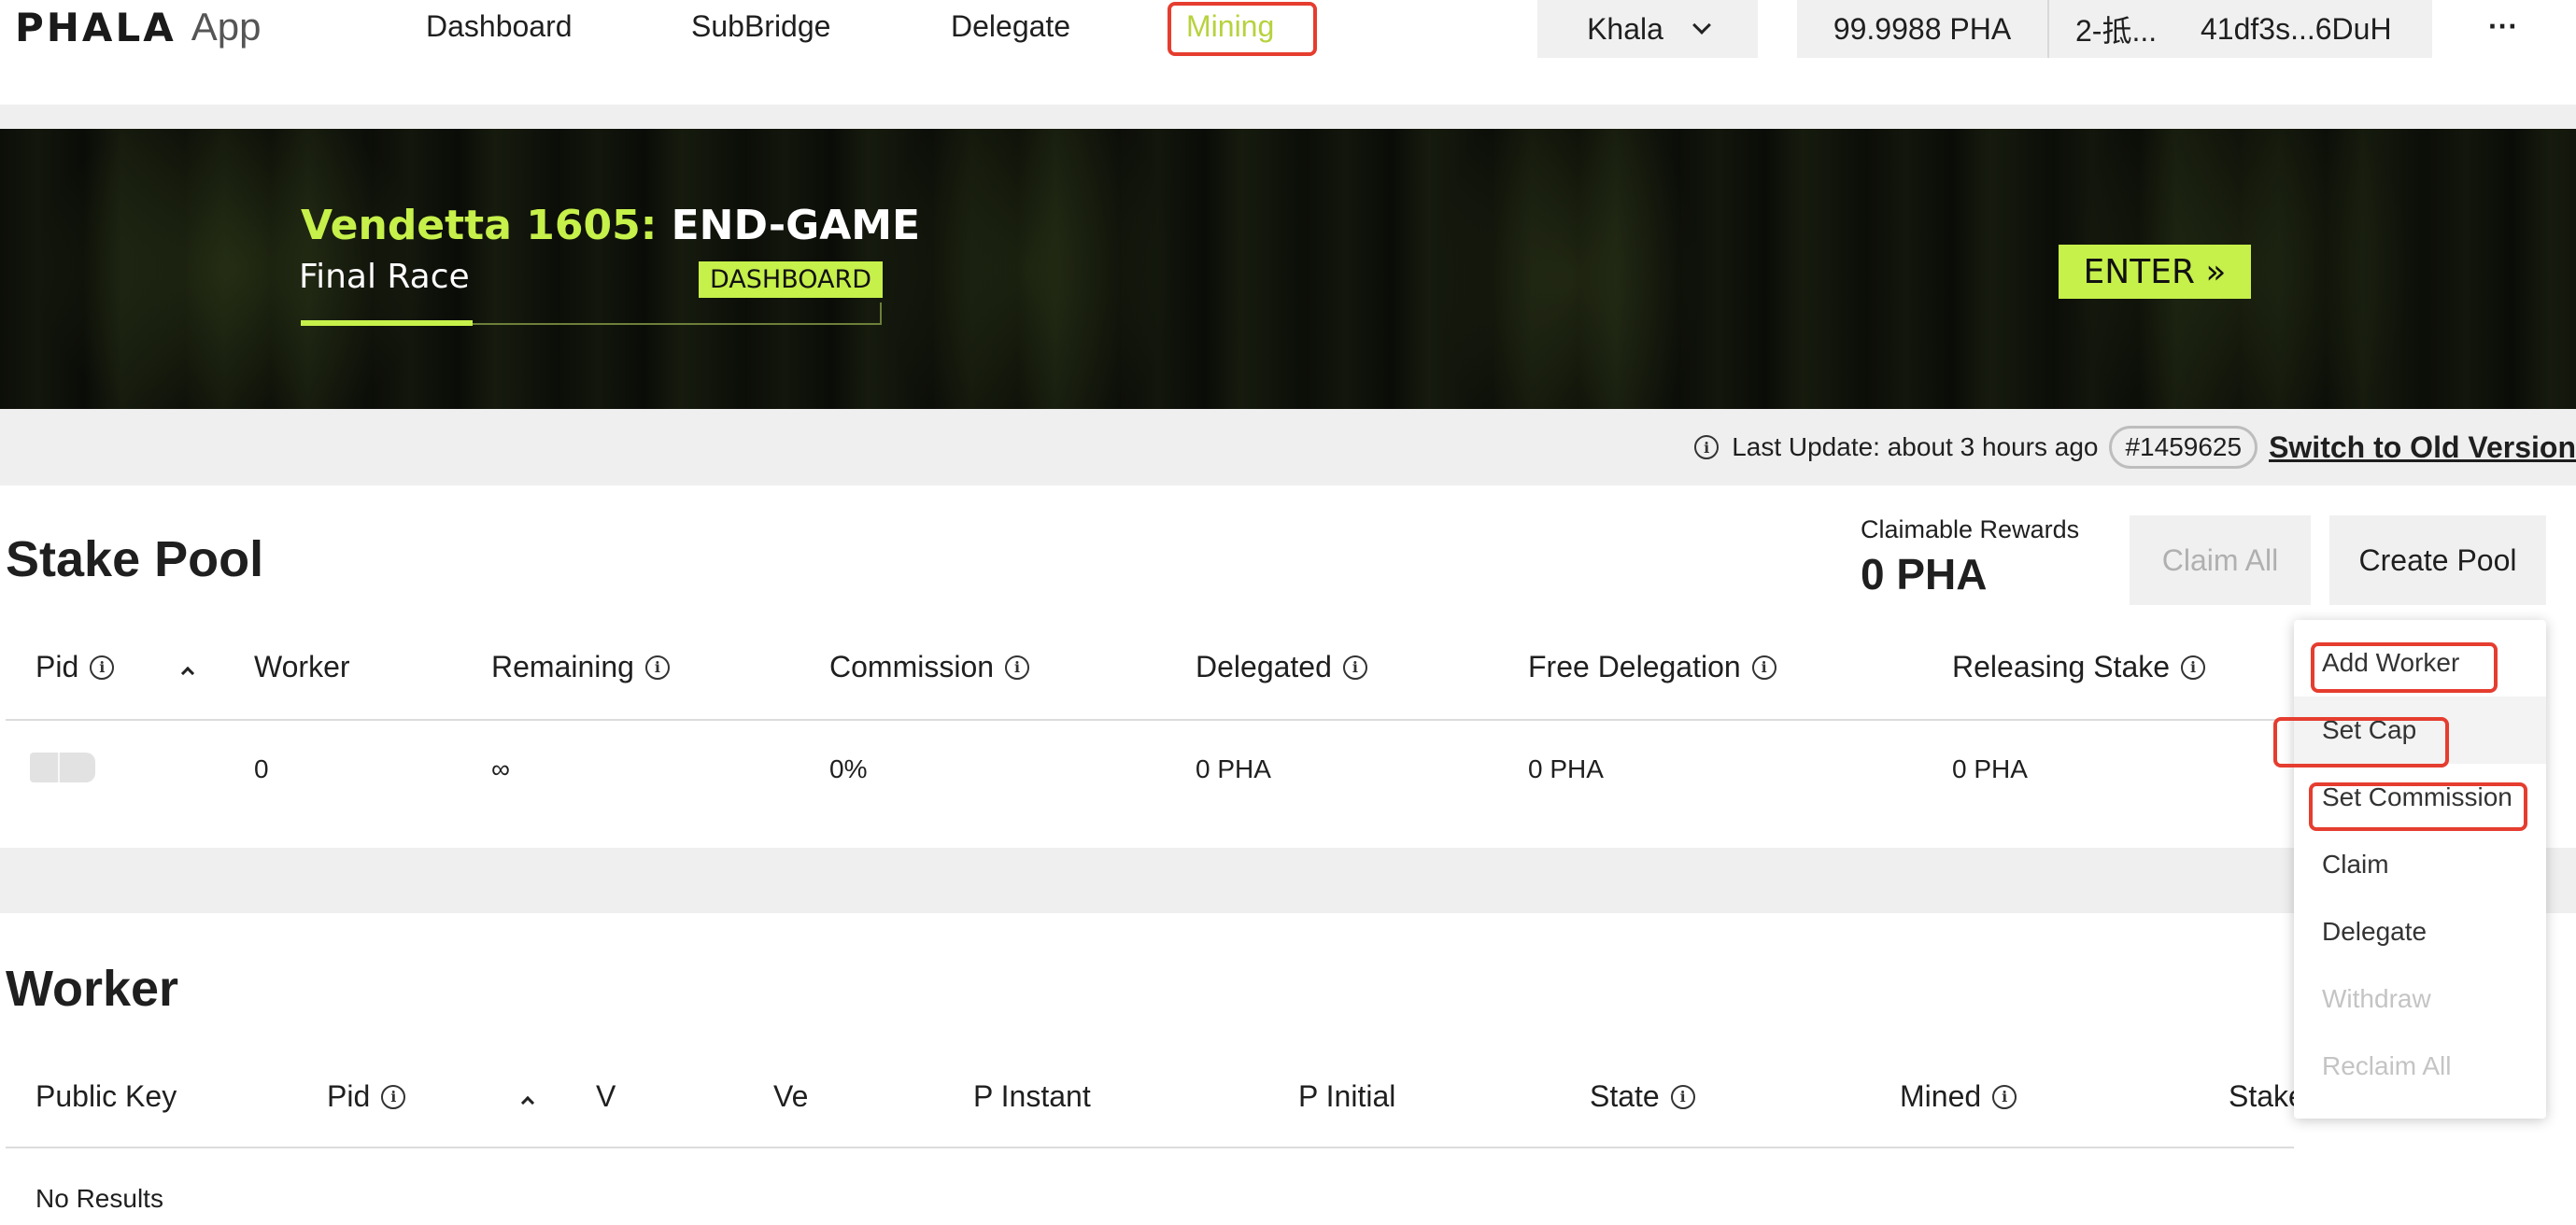 This screenshot has height=1225, width=2576. I want to click on column-header-p-initial: P Initial, so click(1346, 1096).